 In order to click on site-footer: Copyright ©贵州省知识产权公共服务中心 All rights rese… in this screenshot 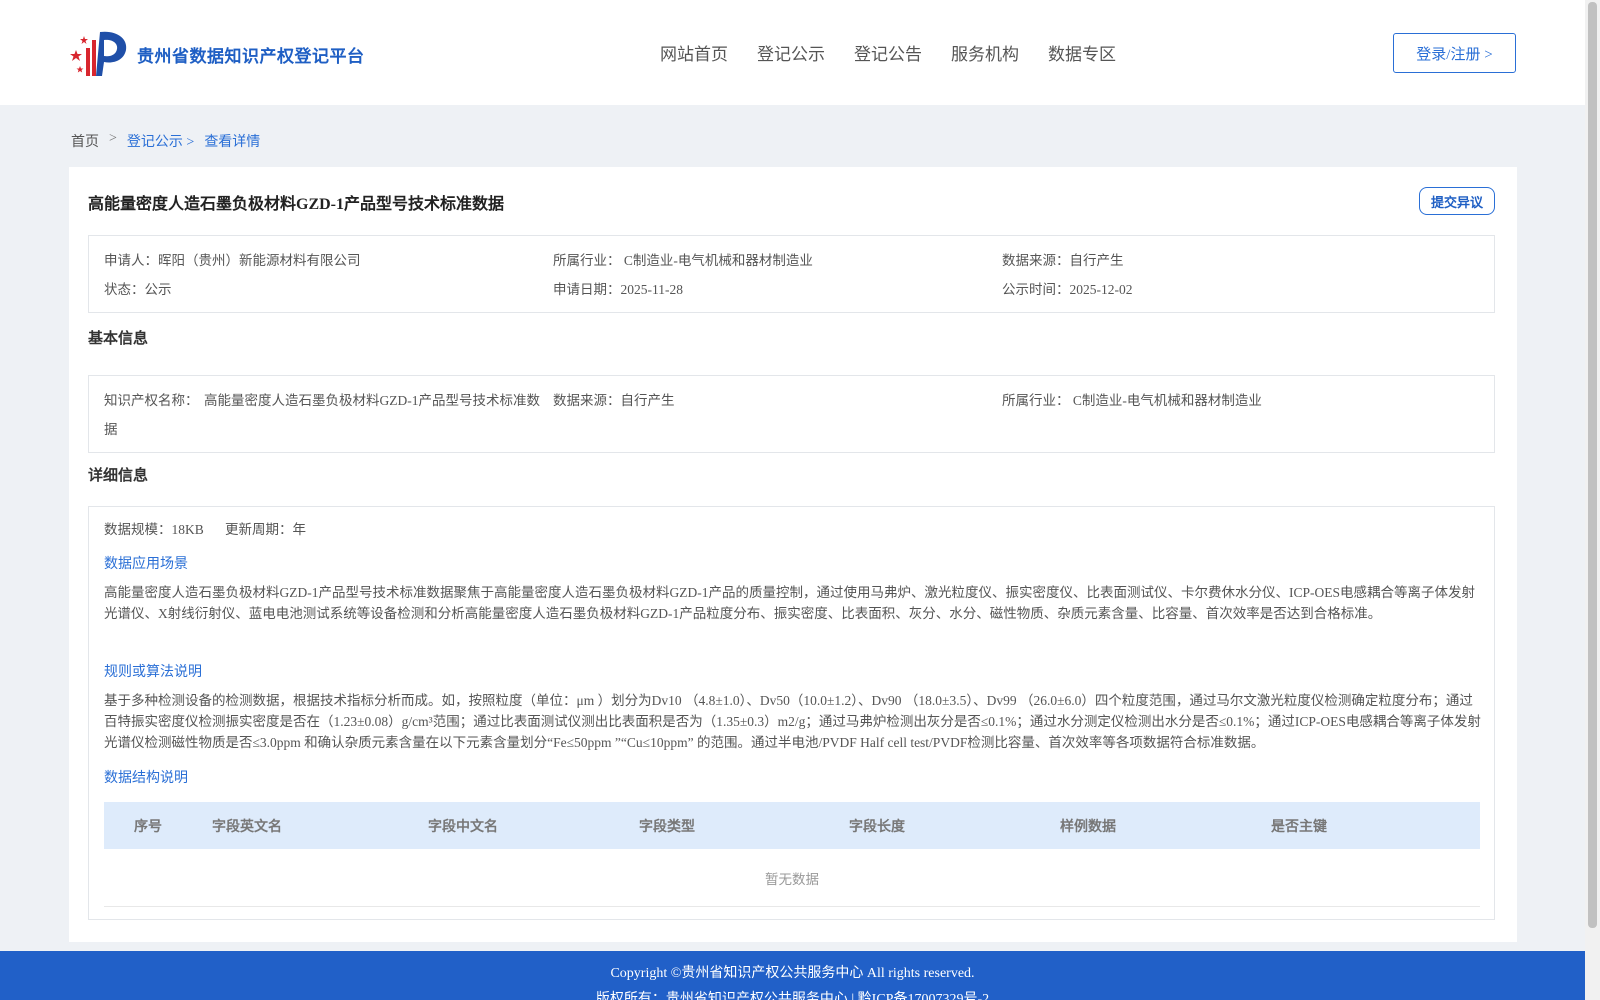, I will do `click(792, 975)`.